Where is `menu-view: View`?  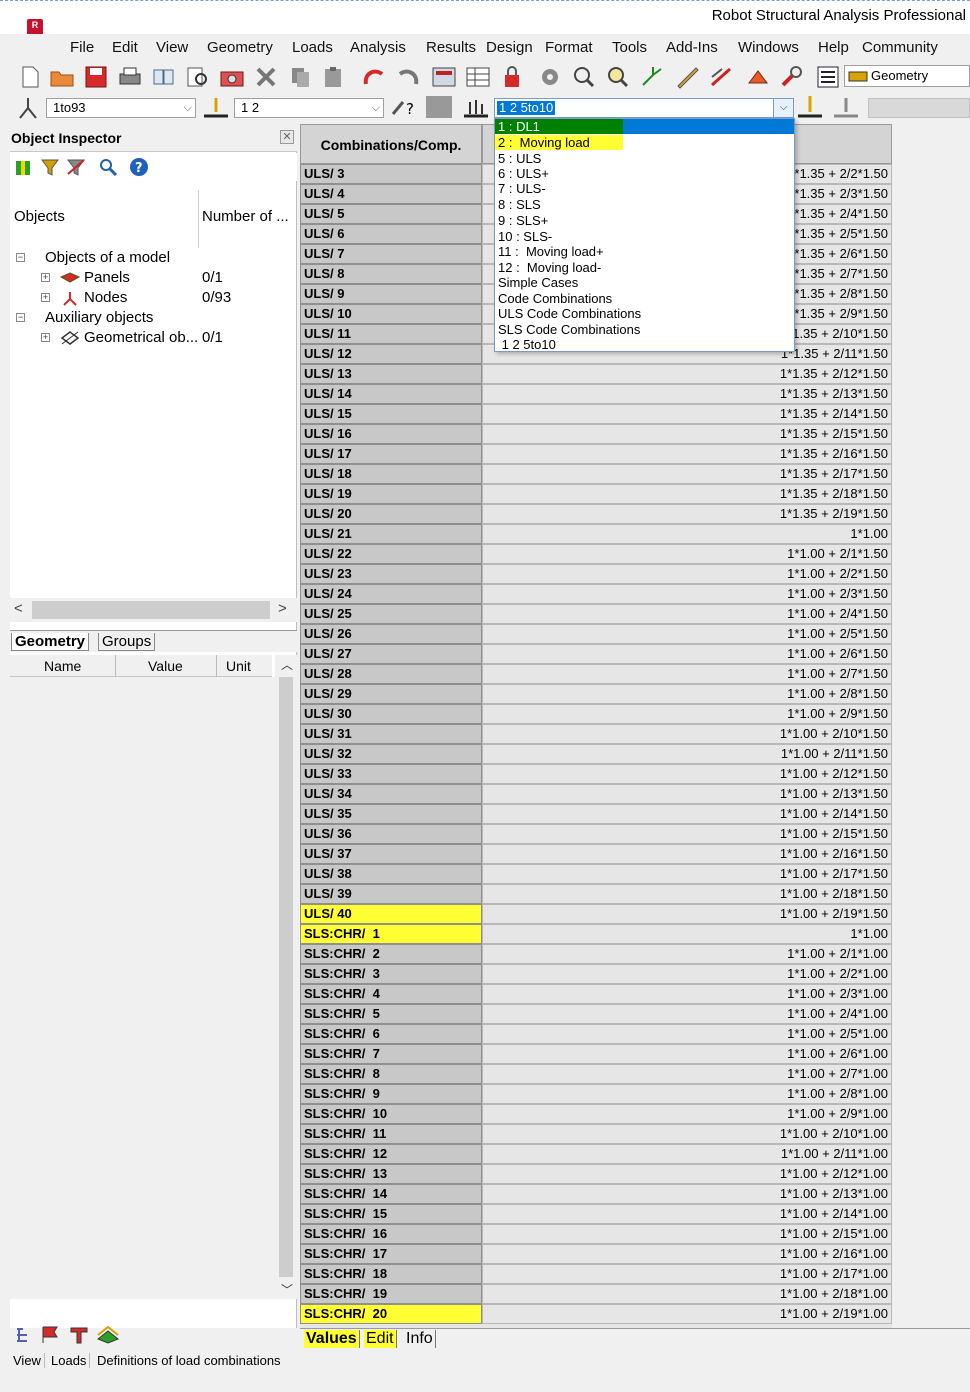 menu-view: View is located at coordinates (172, 47).